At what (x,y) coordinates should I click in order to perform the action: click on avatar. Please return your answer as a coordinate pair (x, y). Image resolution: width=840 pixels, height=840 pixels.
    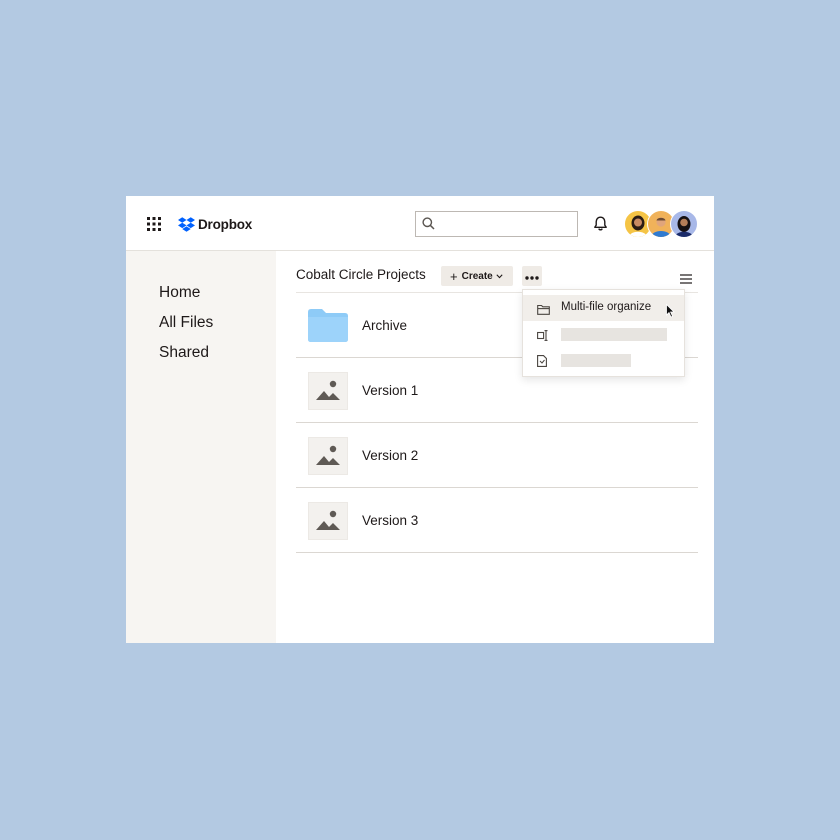
    Looking at the image, I should click on (684, 224).